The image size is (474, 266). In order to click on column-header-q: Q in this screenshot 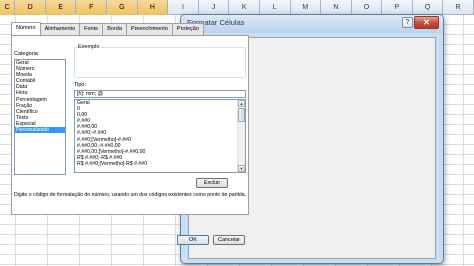, I will do `click(428, 7)`.